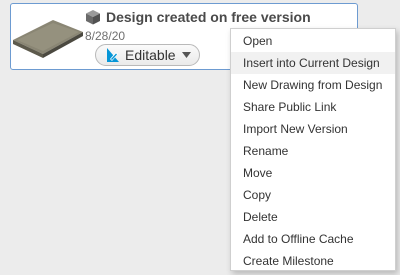  What do you see at coordinates (186, 55) in the screenshot?
I see `chevron-down-icon` at bounding box center [186, 55].